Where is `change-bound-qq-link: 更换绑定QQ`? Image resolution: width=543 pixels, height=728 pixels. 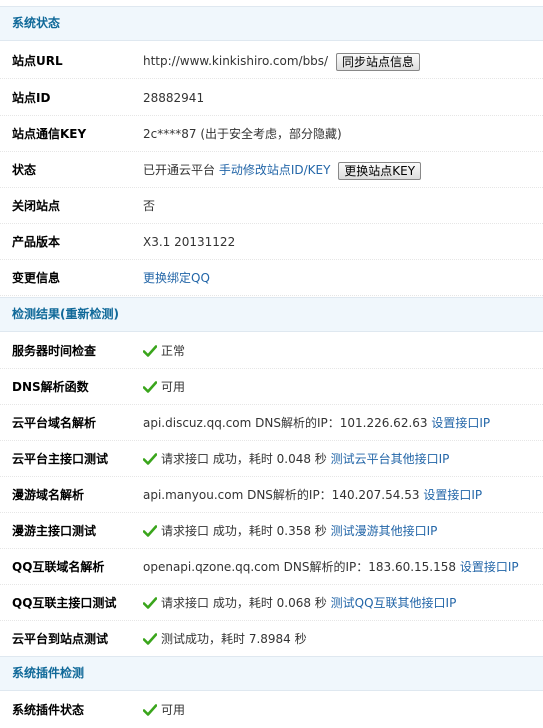 change-bound-qq-link: 更换绑定QQ is located at coordinates (176, 278).